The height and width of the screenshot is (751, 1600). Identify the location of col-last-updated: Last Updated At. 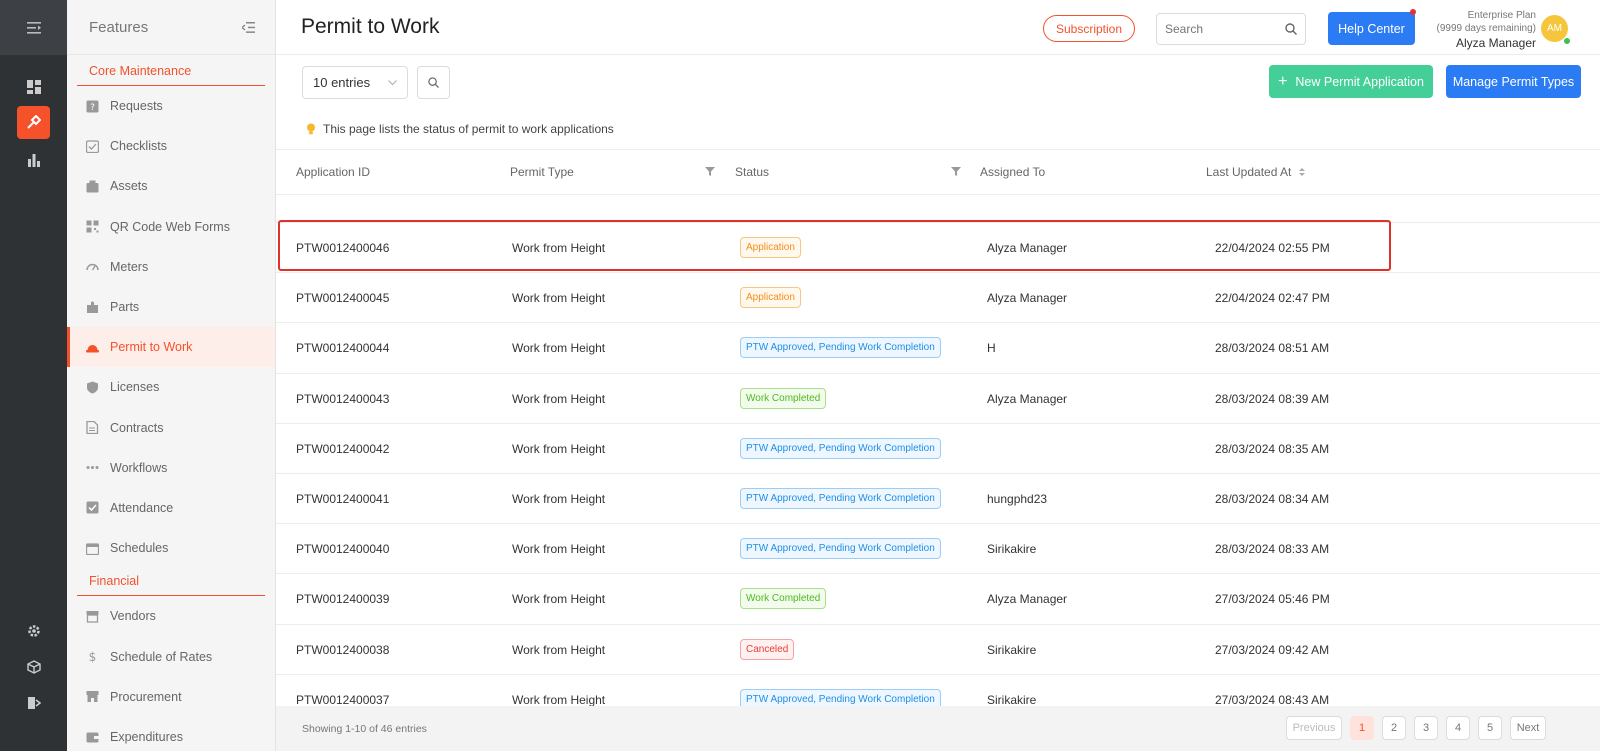
(1256, 172).